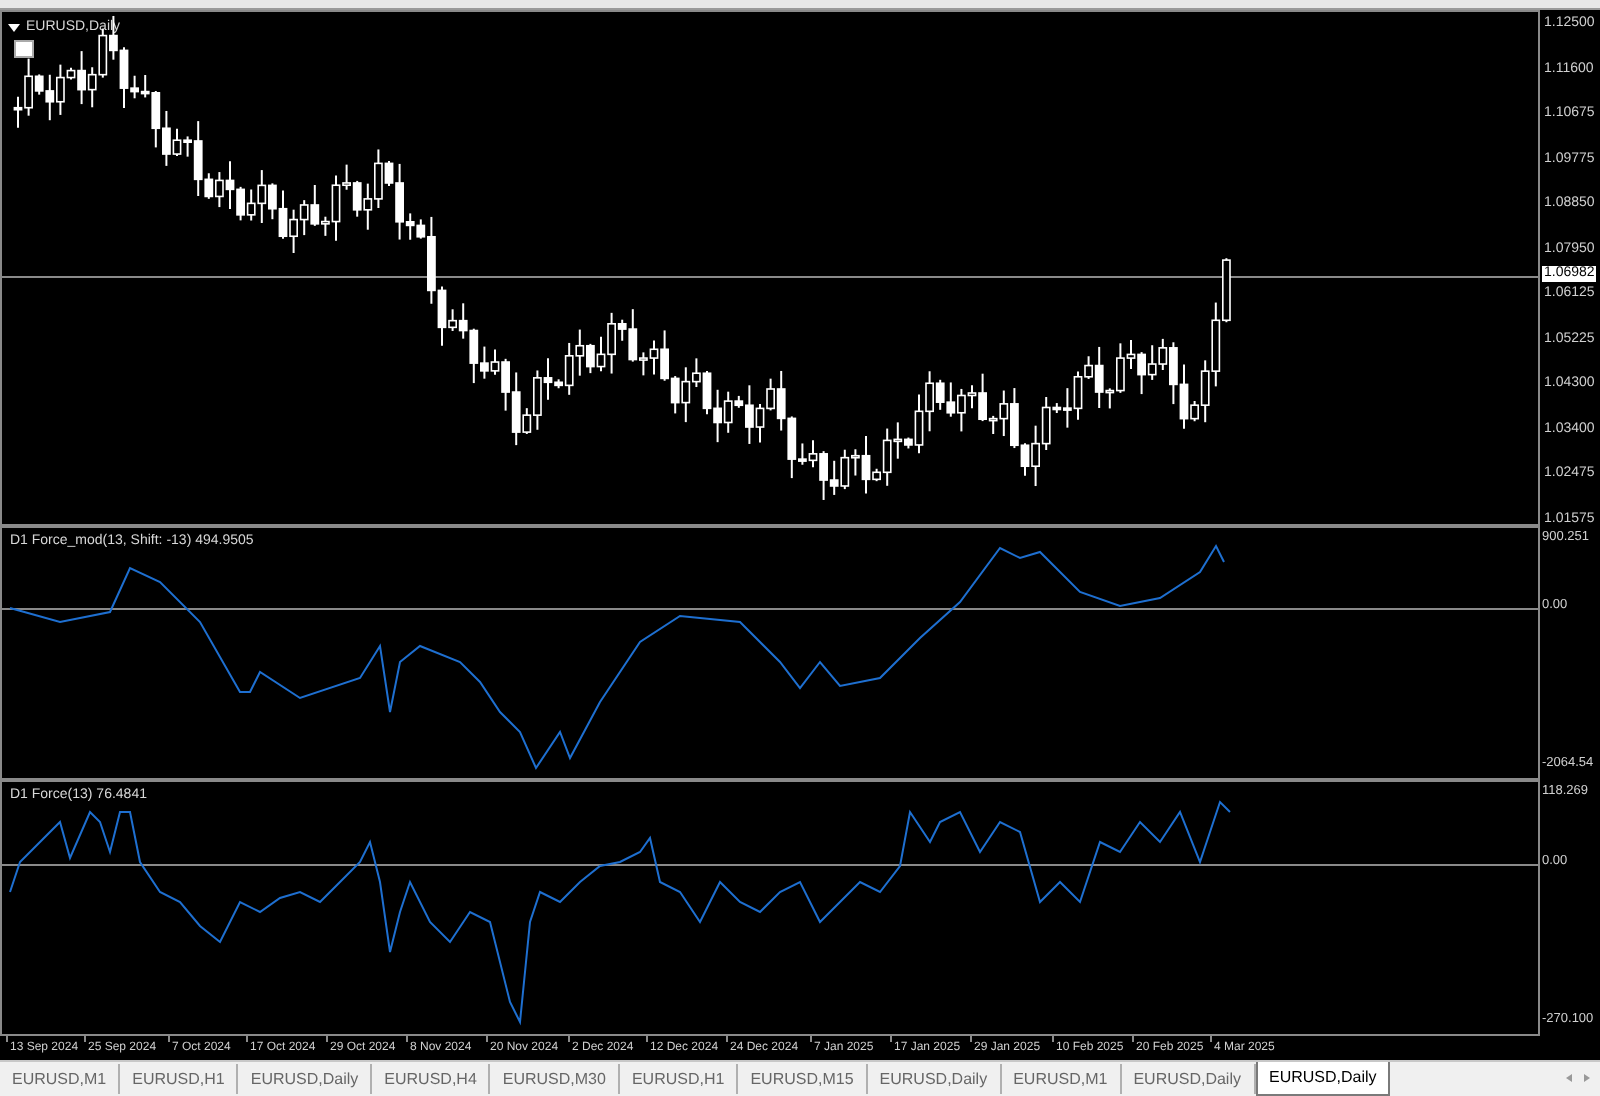 The width and height of the screenshot is (1600, 1096). What do you see at coordinates (1569, 1078) in the screenshot?
I see `scroll-left-icon` at bounding box center [1569, 1078].